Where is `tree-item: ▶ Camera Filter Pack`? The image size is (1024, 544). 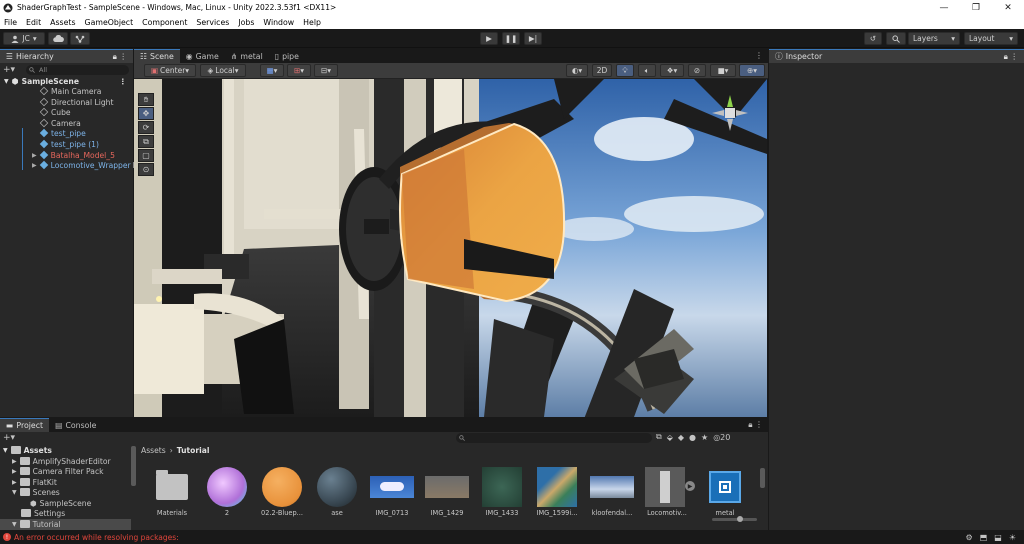
tree-item: ▶ Camera Filter Pack is located at coordinates (58, 471).